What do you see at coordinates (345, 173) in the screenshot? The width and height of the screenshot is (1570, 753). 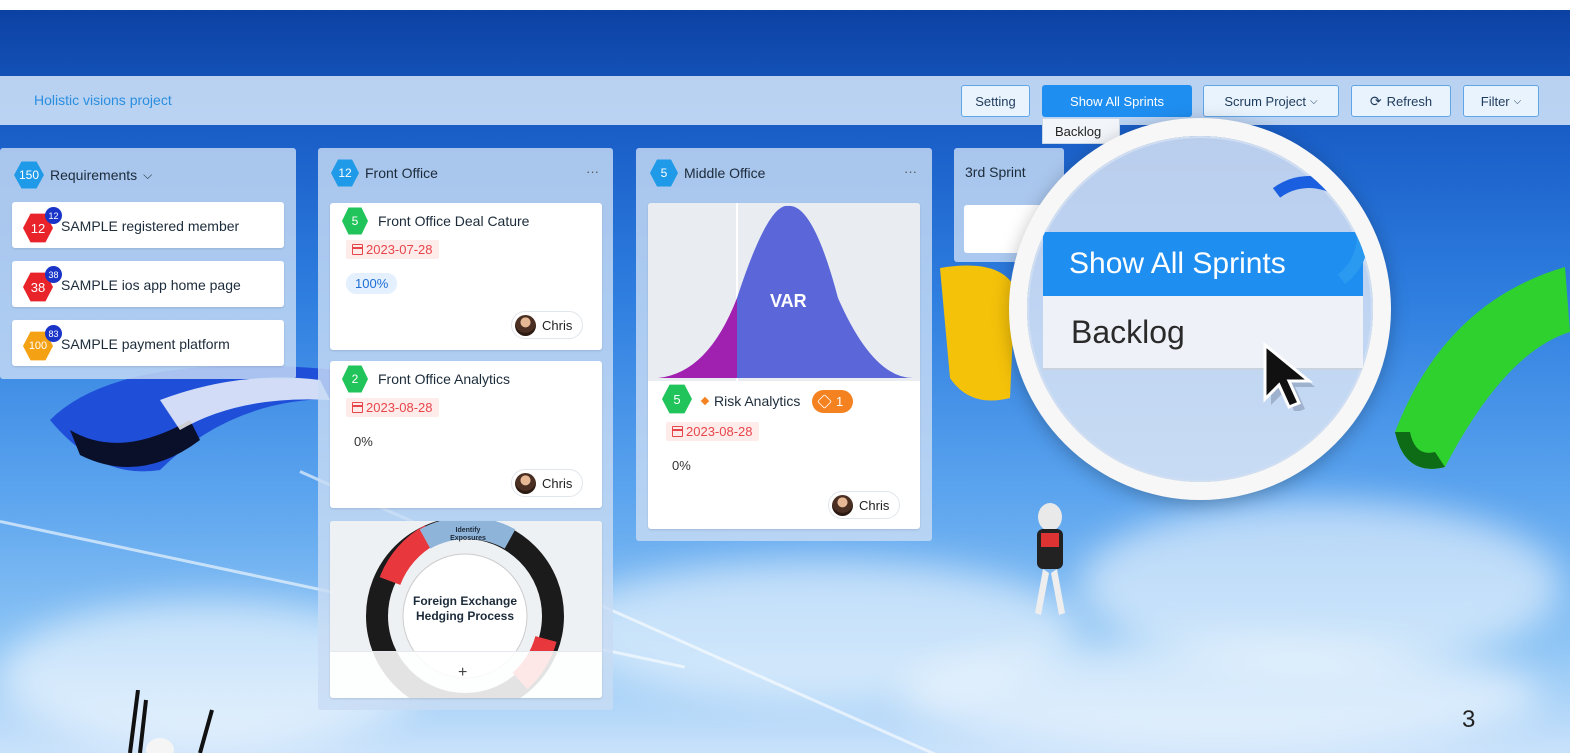 I see `front-office-count-badge: 12` at bounding box center [345, 173].